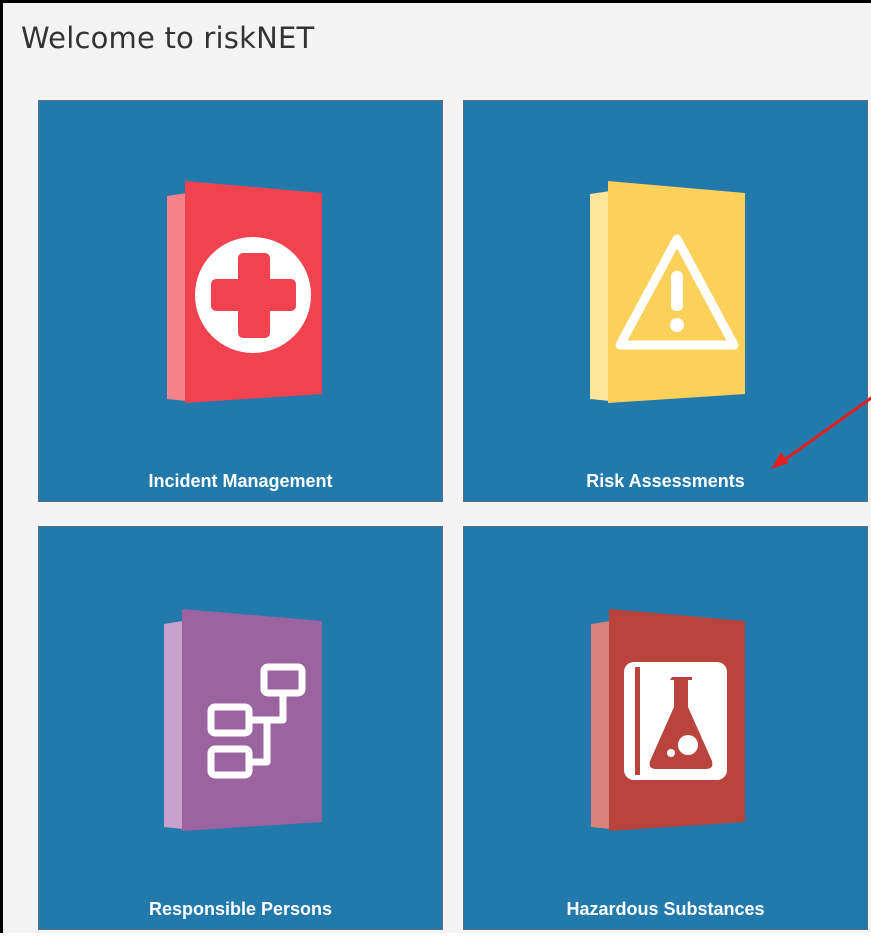 The width and height of the screenshot is (871, 936). What do you see at coordinates (665, 909) in the screenshot?
I see `tile-label: Hazardous Substances` at bounding box center [665, 909].